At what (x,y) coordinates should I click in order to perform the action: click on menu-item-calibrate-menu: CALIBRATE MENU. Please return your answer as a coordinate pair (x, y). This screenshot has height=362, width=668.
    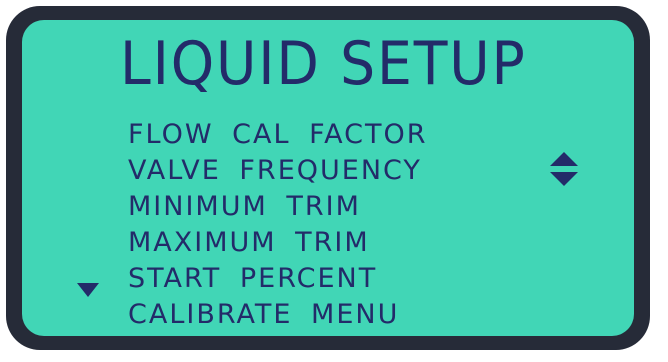
    Looking at the image, I should click on (278, 315).